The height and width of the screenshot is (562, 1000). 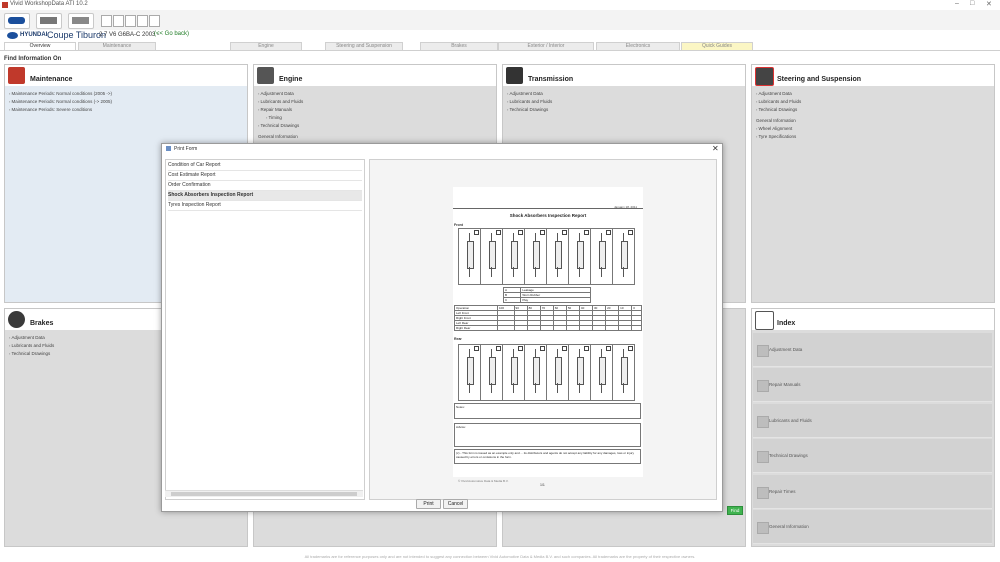 What do you see at coordinates (785, 384) in the screenshot?
I see `index-label: Repair Manuals` at bounding box center [785, 384].